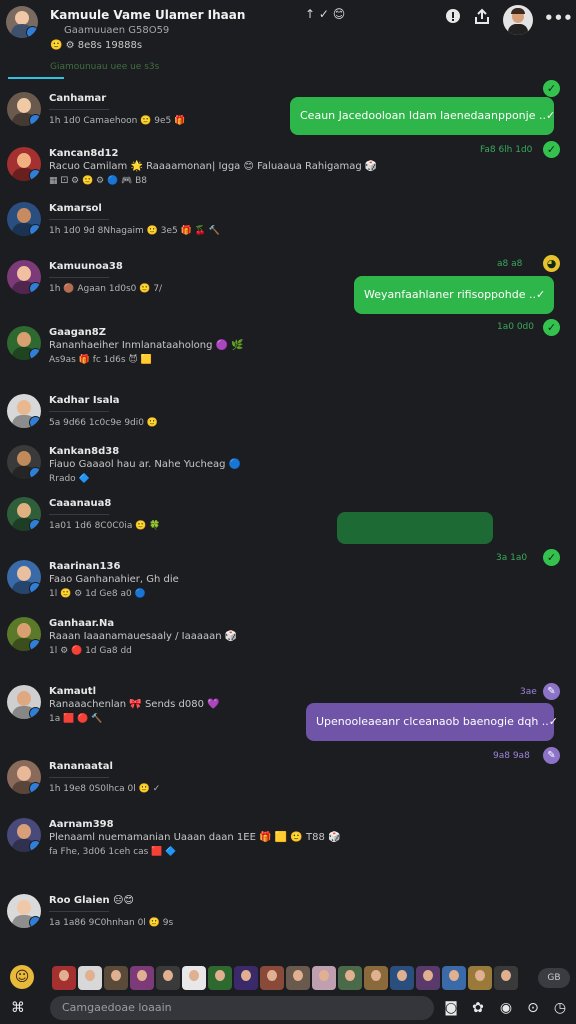 The height and width of the screenshot is (1024, 576). I want to click on message-bubble: Weyanfaahlaner rifisoppohde ..✓, so click(454, 295).